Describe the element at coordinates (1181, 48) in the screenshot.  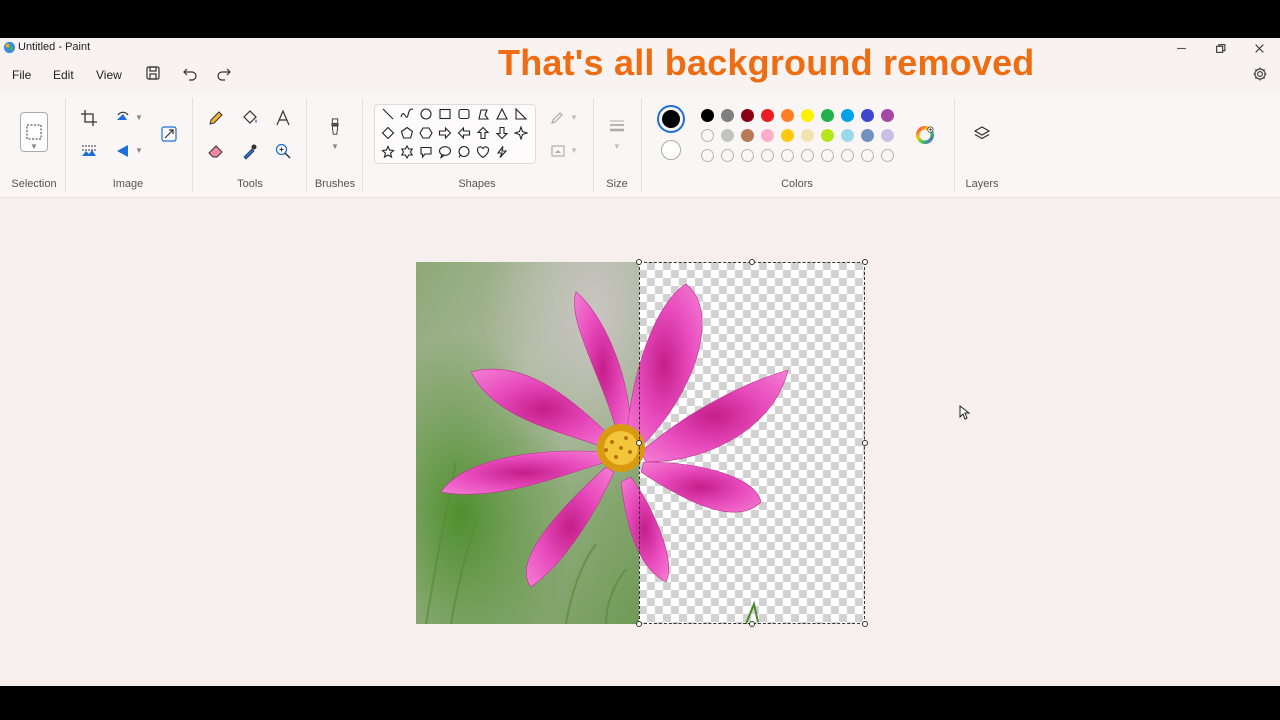
I see `minimize-button` at that location.